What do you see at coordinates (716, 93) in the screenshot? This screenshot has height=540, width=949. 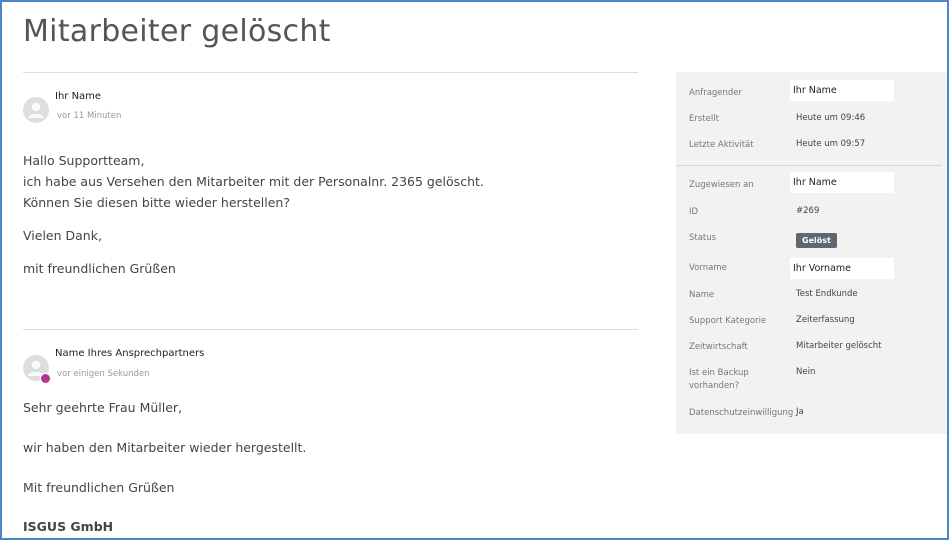 I see `field-label-requester: Anfragender` at bounding box center [716, 93].